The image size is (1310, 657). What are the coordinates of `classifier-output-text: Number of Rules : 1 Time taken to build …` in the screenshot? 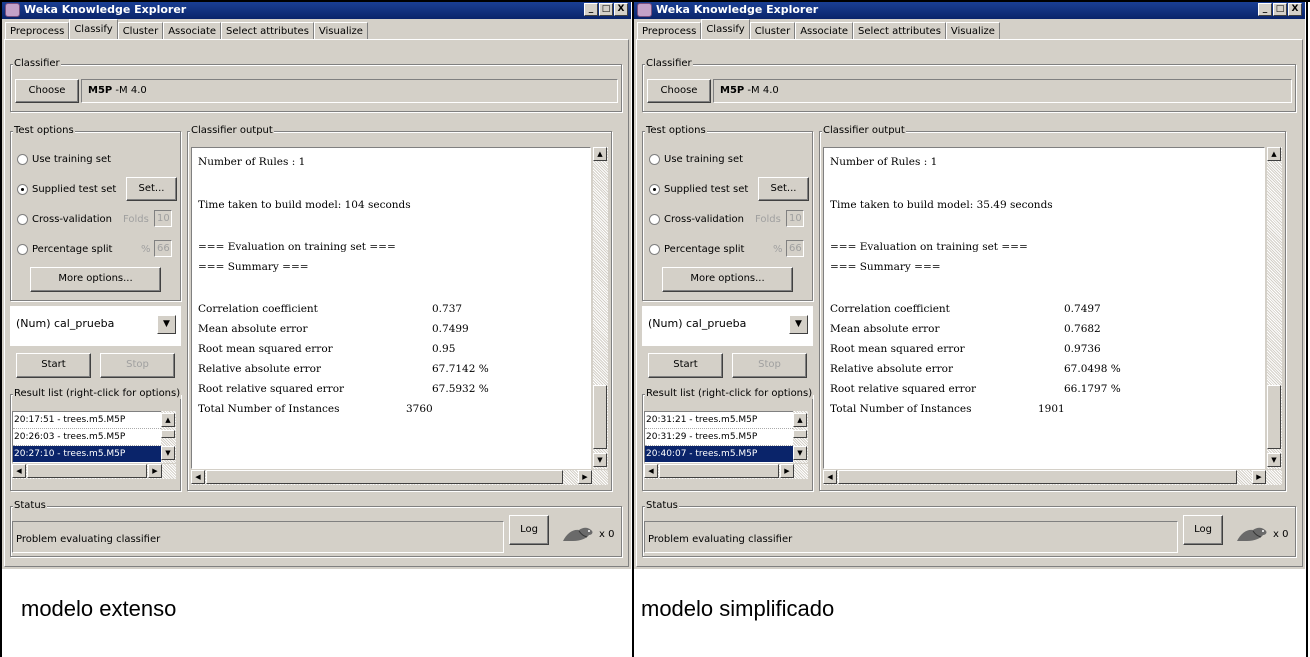 It's located at (391, 308).